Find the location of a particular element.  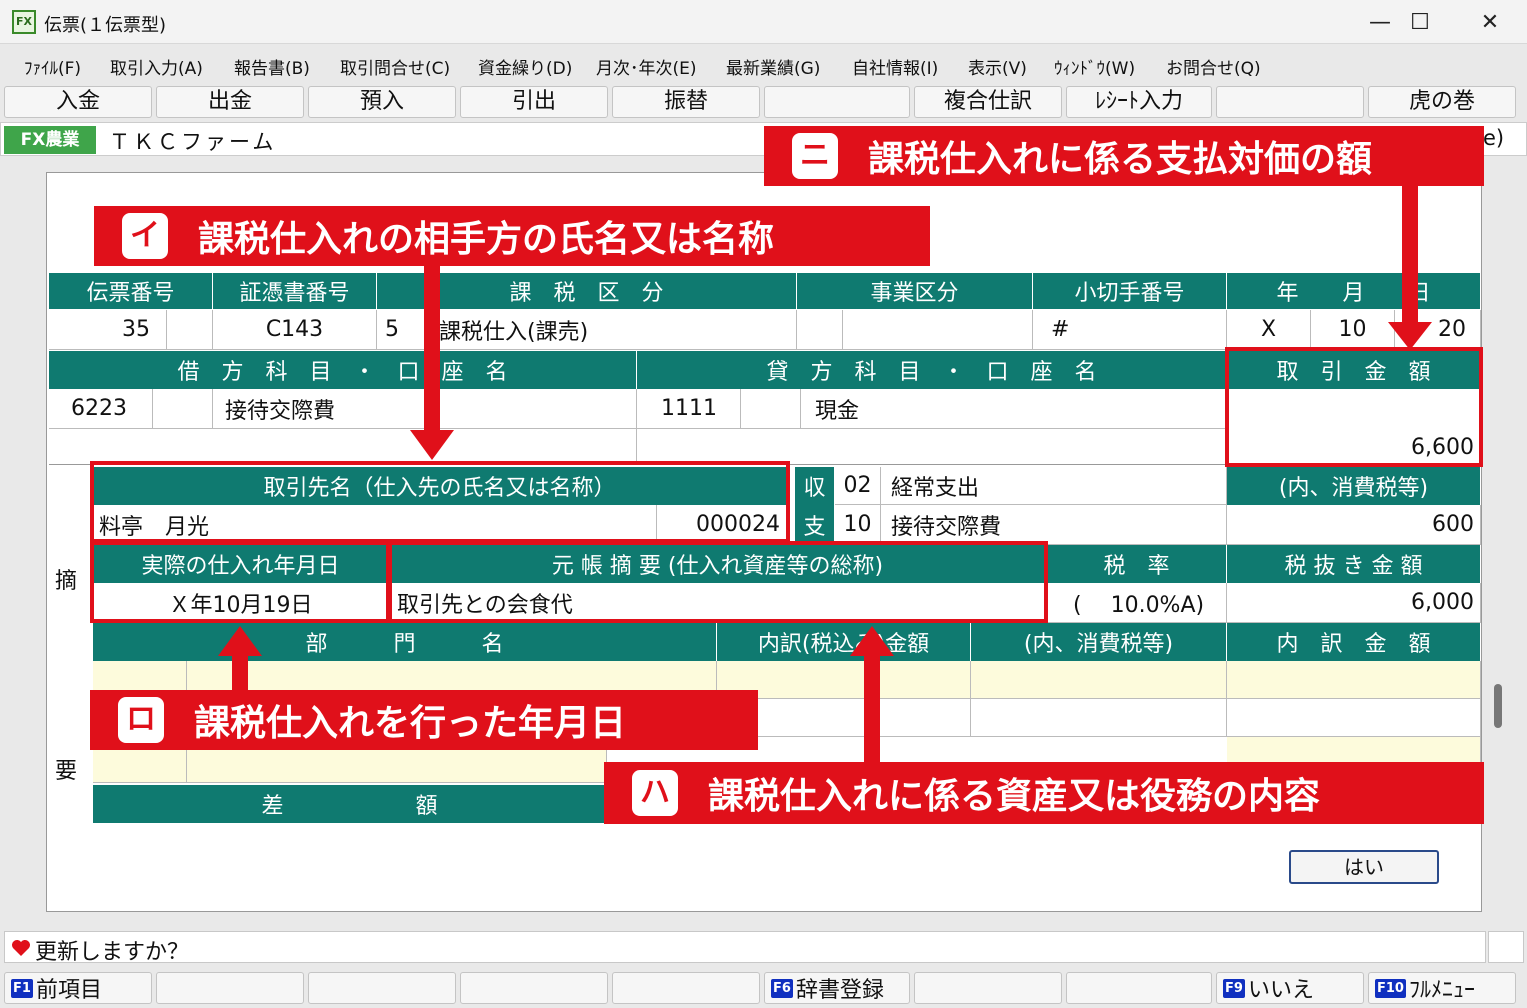

document-no-field: C143 is located at coordinates (295, 330).